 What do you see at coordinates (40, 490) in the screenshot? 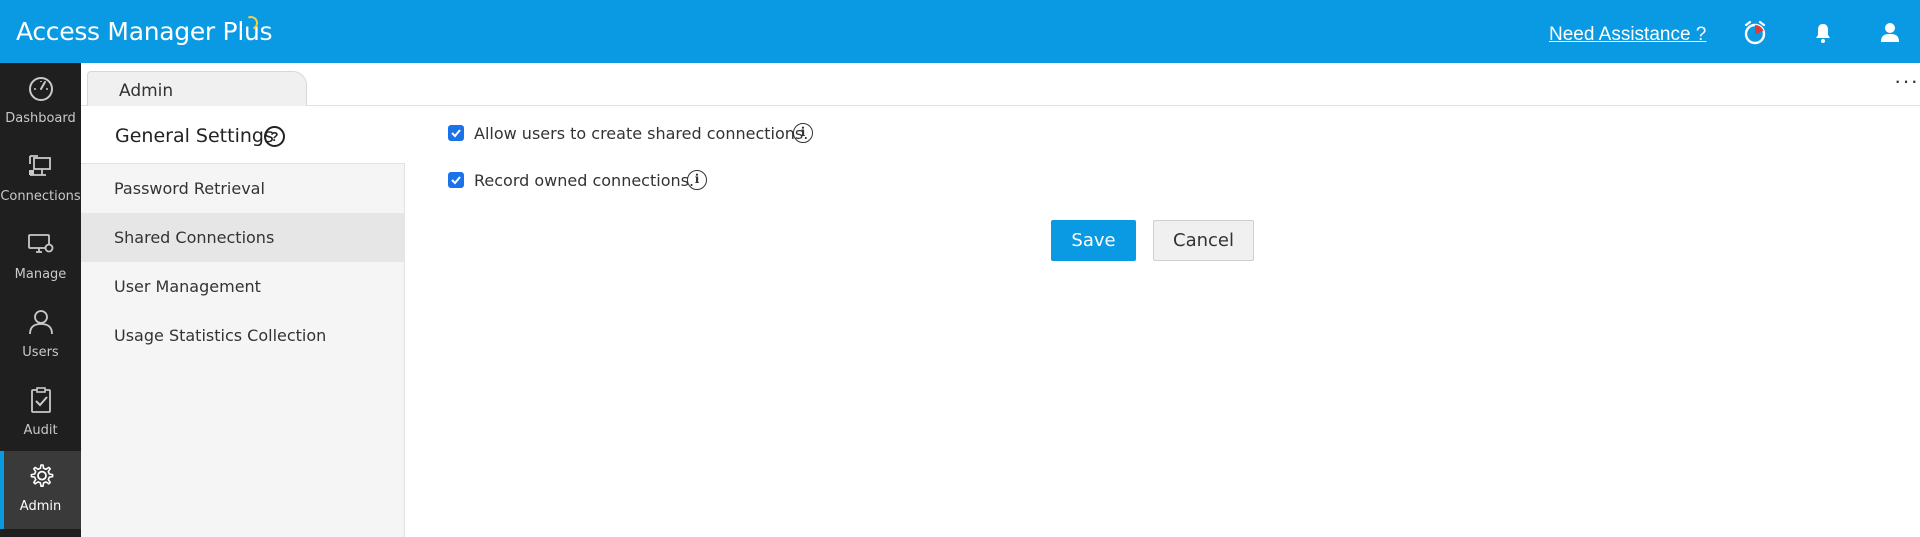
I see `nav-item-admin: Admin` at bounding box center [40, 490].